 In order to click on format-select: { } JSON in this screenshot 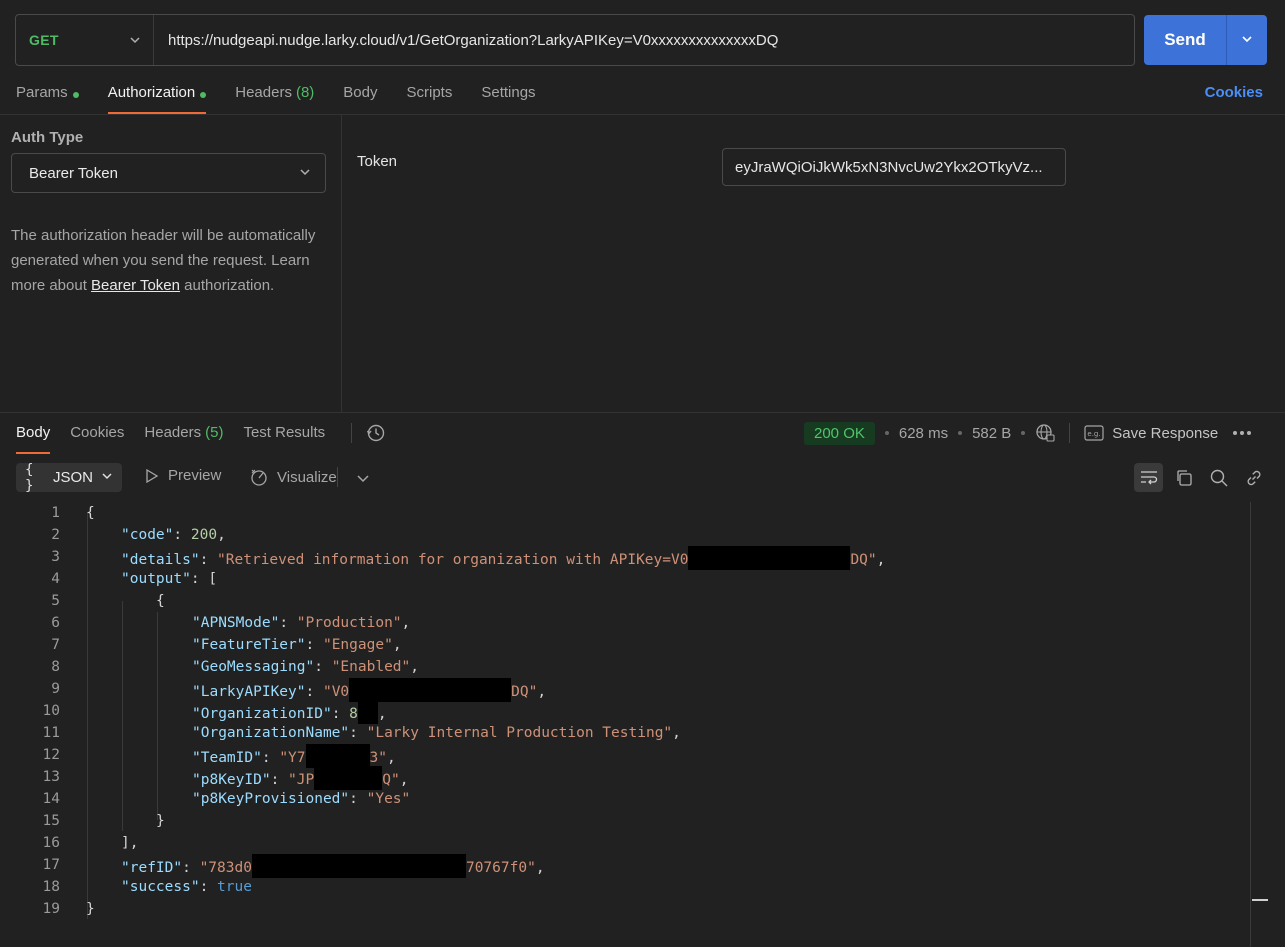, I will do `click(69, 477)`.